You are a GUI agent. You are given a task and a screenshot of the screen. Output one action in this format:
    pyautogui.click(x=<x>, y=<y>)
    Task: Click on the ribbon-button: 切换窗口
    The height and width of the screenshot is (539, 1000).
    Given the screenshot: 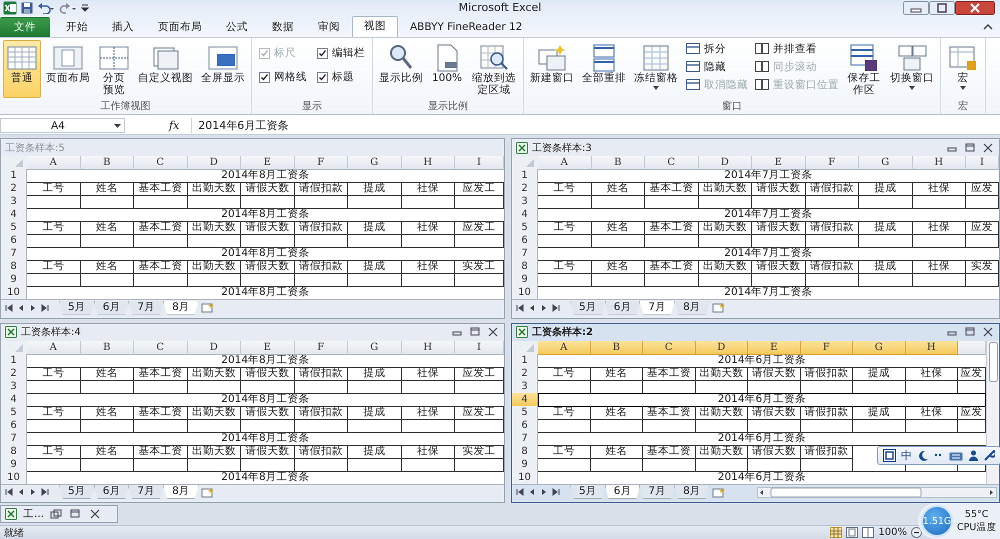 What is the action you would take?
    pyautogui.click(x=911, y=69)
    